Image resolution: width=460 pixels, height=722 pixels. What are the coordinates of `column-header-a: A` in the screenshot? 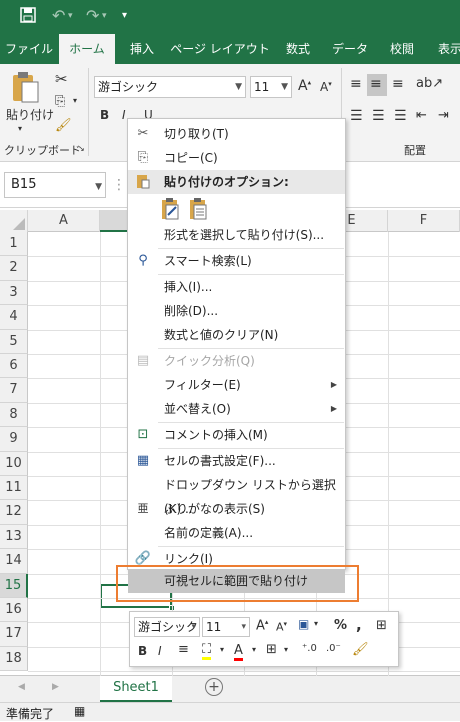 It's located at (64, 221).